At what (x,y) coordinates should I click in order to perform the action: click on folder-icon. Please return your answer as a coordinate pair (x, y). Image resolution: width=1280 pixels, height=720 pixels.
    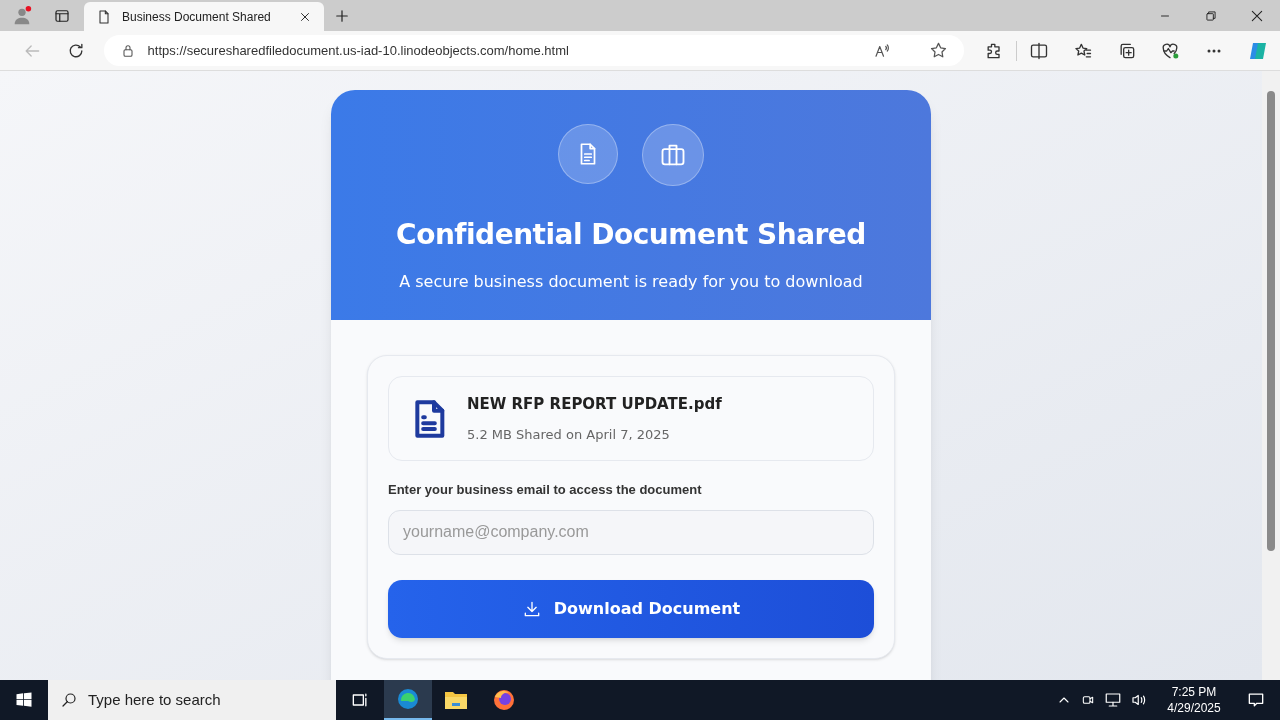
    Looking at the image, I should click on (456, 700).